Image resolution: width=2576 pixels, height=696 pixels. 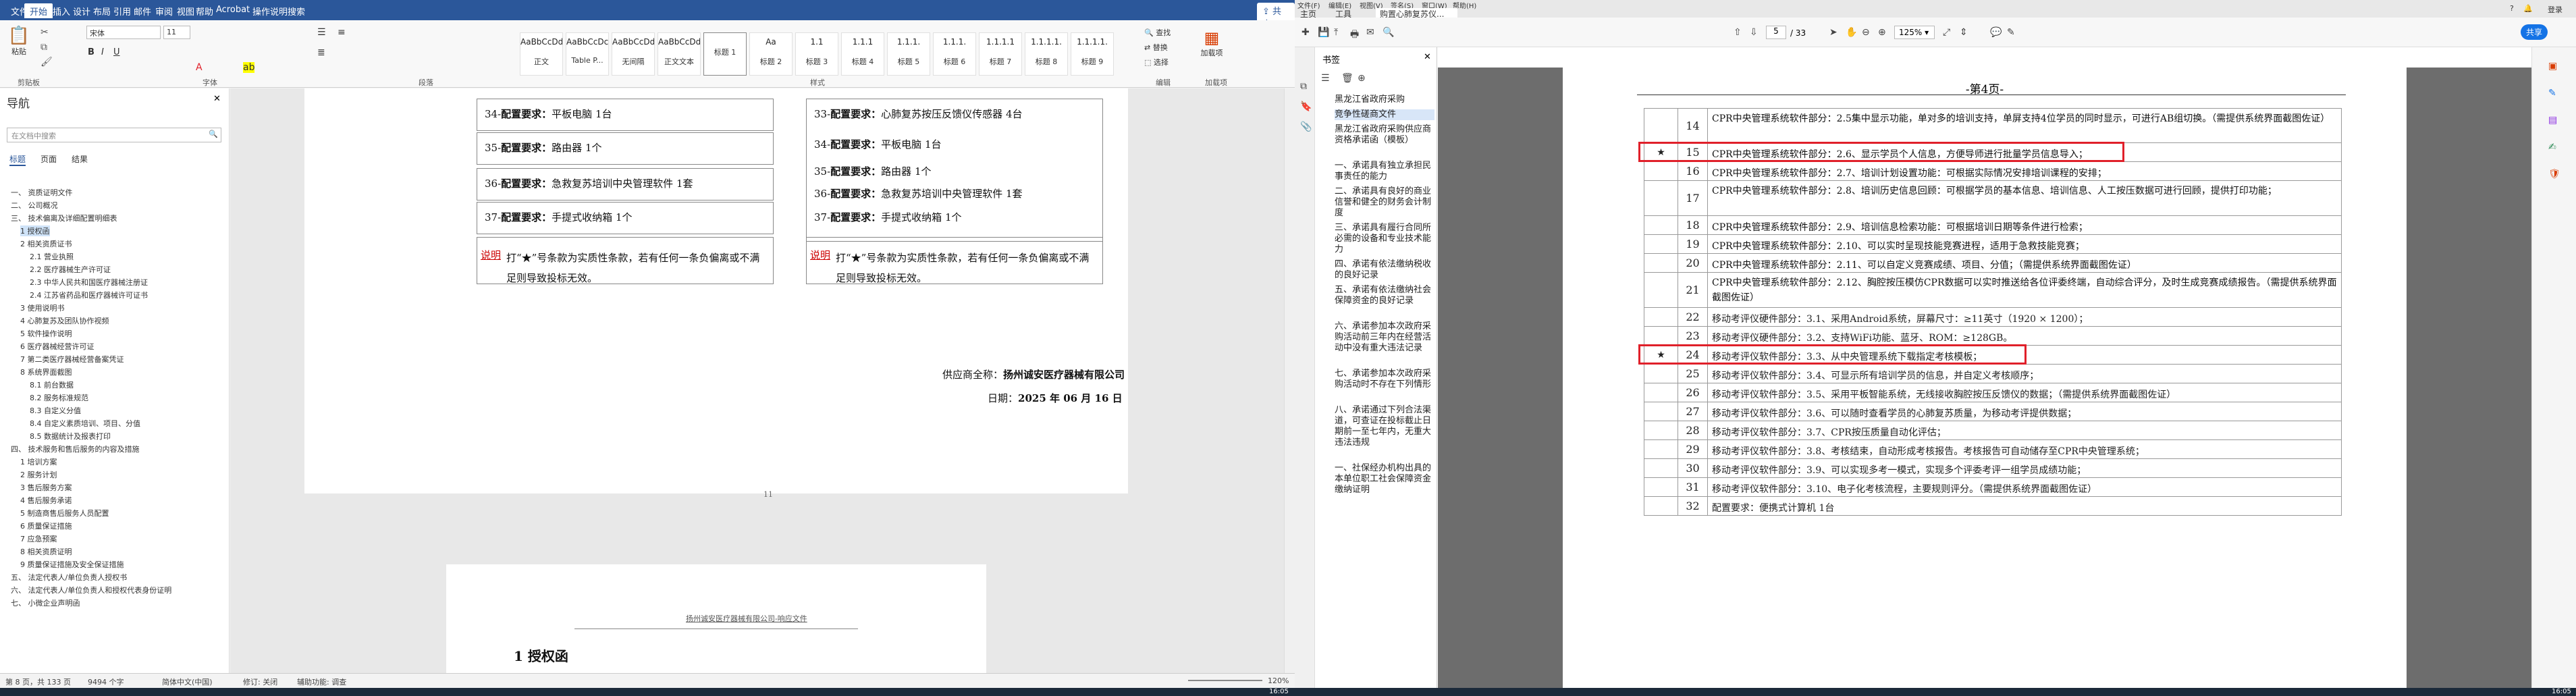 I want to click on hand-tool-icon: ✋, so click(x=1851, y=32).